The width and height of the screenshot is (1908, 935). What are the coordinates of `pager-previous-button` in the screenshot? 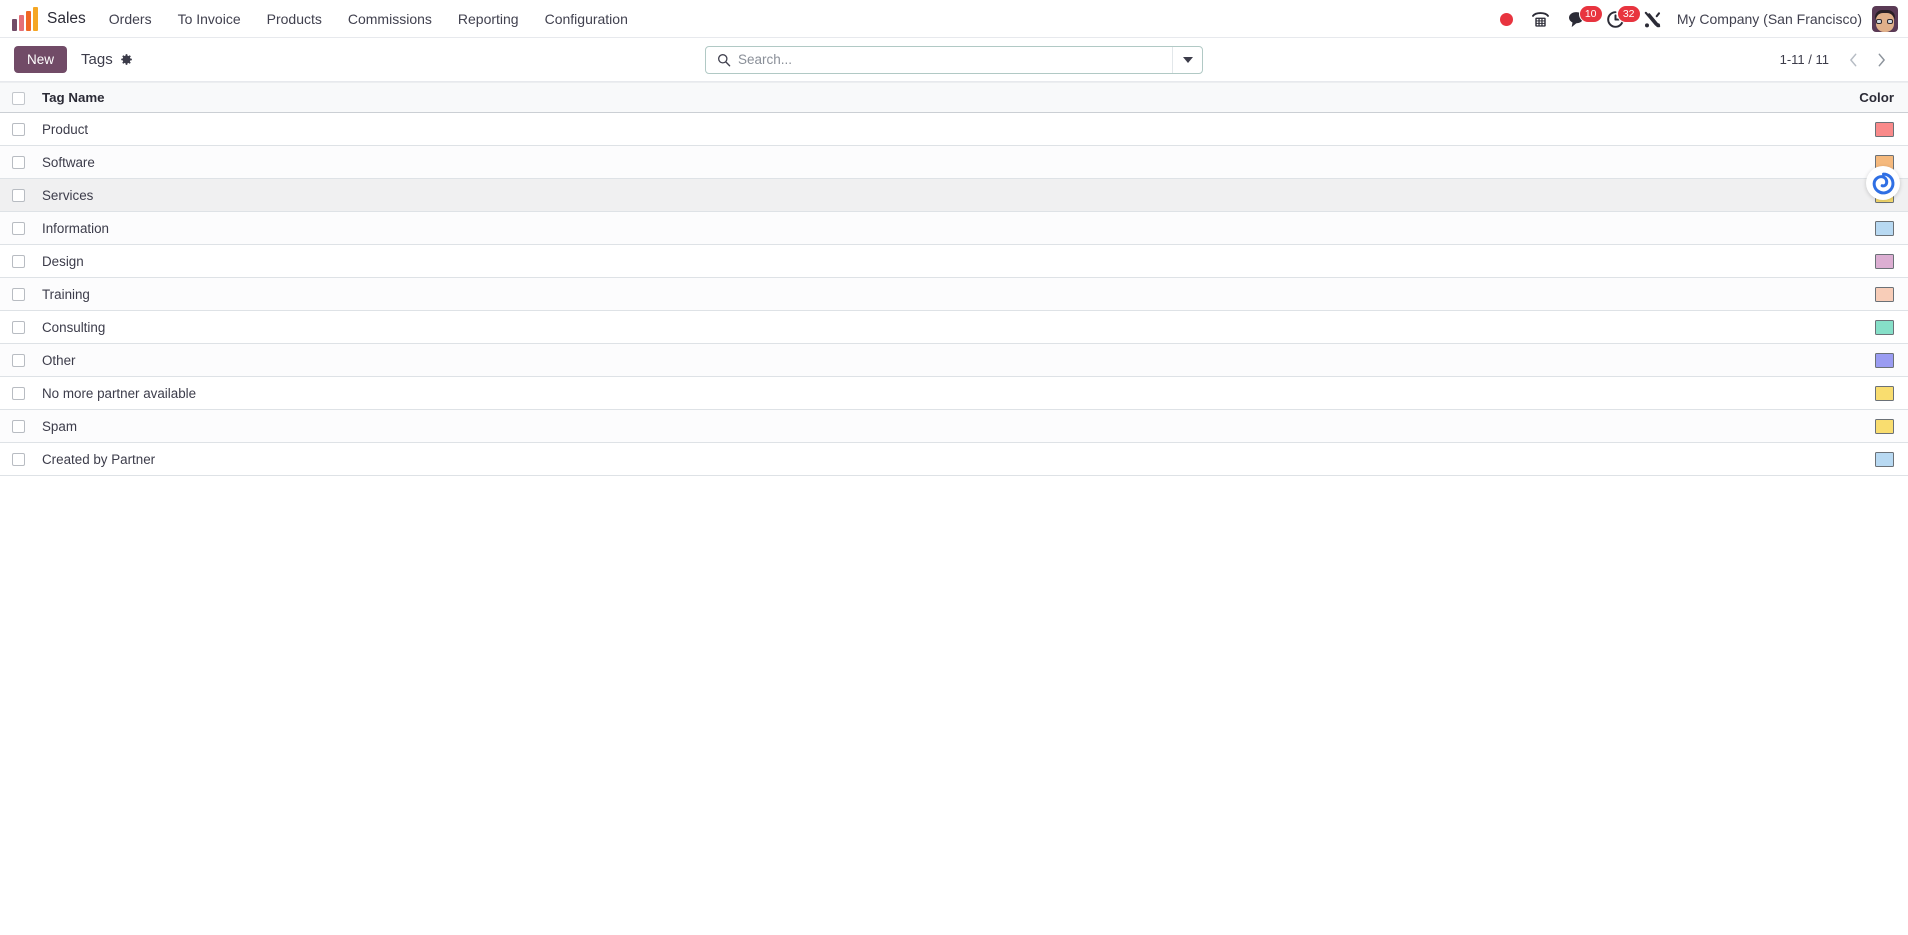 It's located at (1853, 60).